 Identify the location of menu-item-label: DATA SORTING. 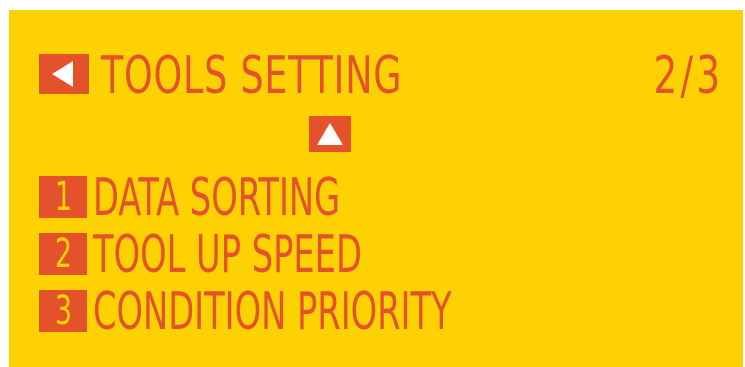
(217, 198).